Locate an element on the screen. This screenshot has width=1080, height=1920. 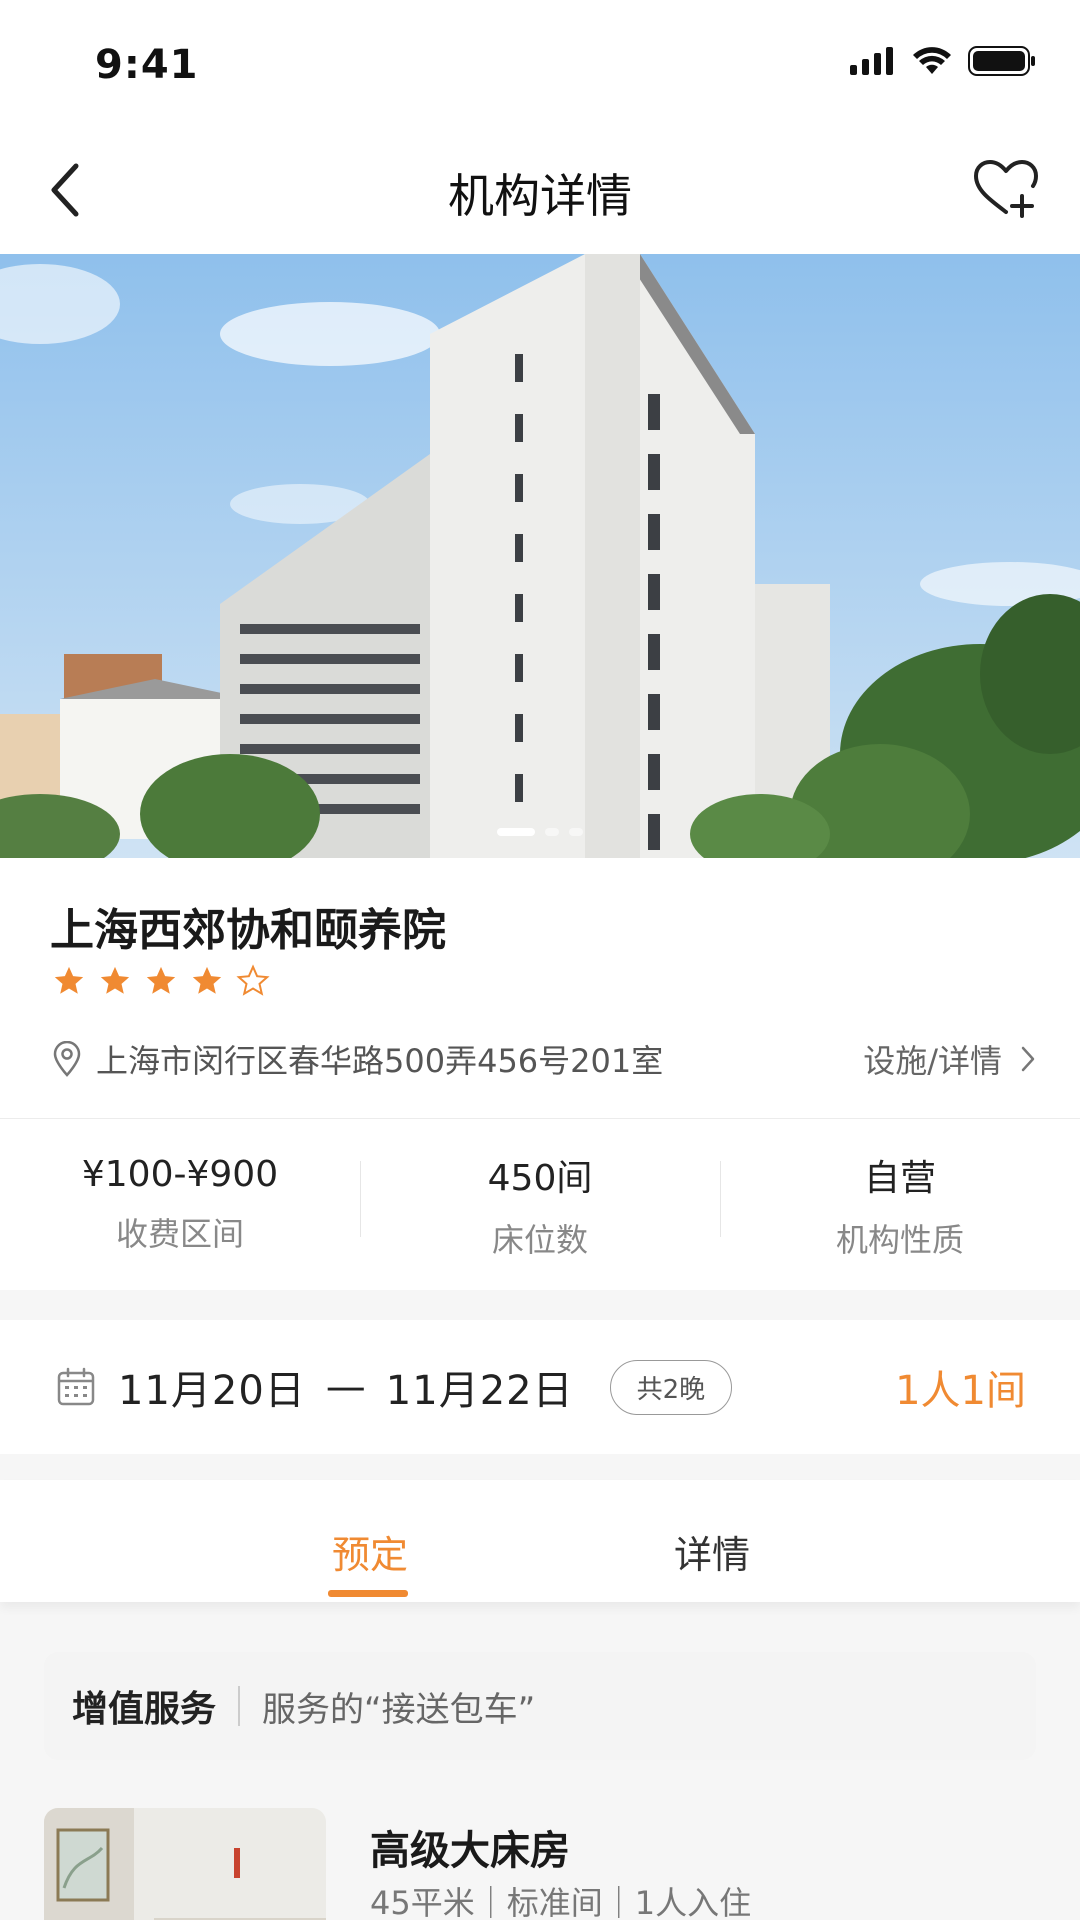
page-title: 机构详情 is located at coordinates (540, 196).